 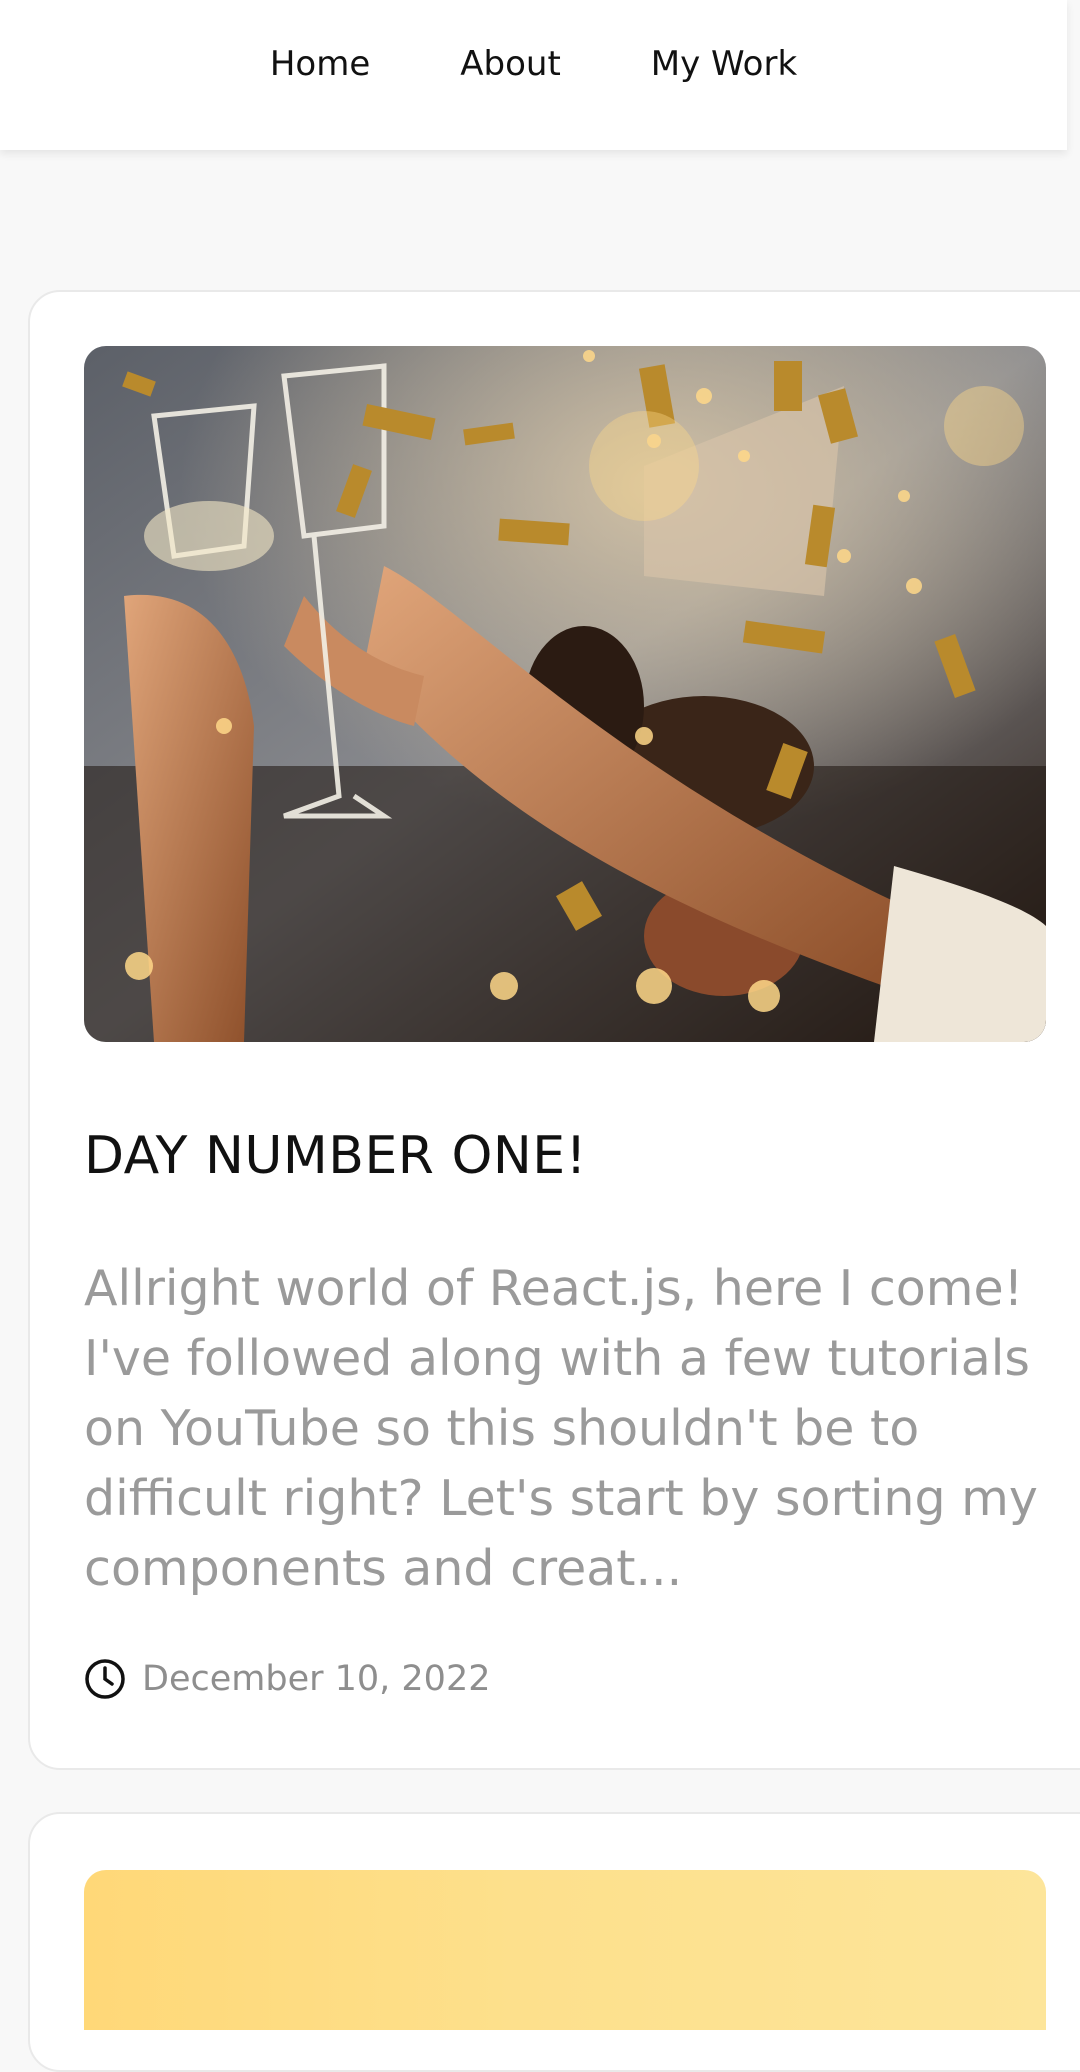 I want to click on post-meta: December 10, 2022, so click(x=287, y=1679).